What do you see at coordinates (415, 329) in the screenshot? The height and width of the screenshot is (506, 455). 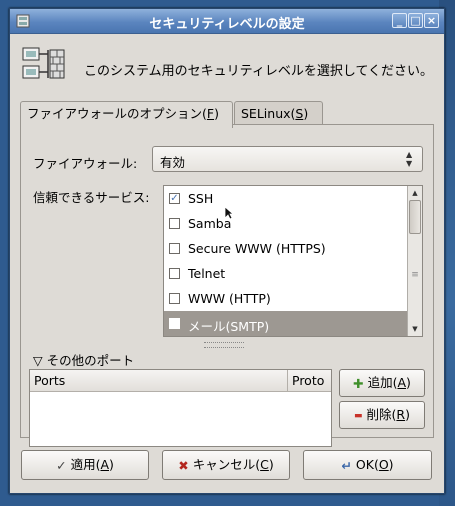 I see `scroll-down-icon: ▼` at bounding box center [415, 329].